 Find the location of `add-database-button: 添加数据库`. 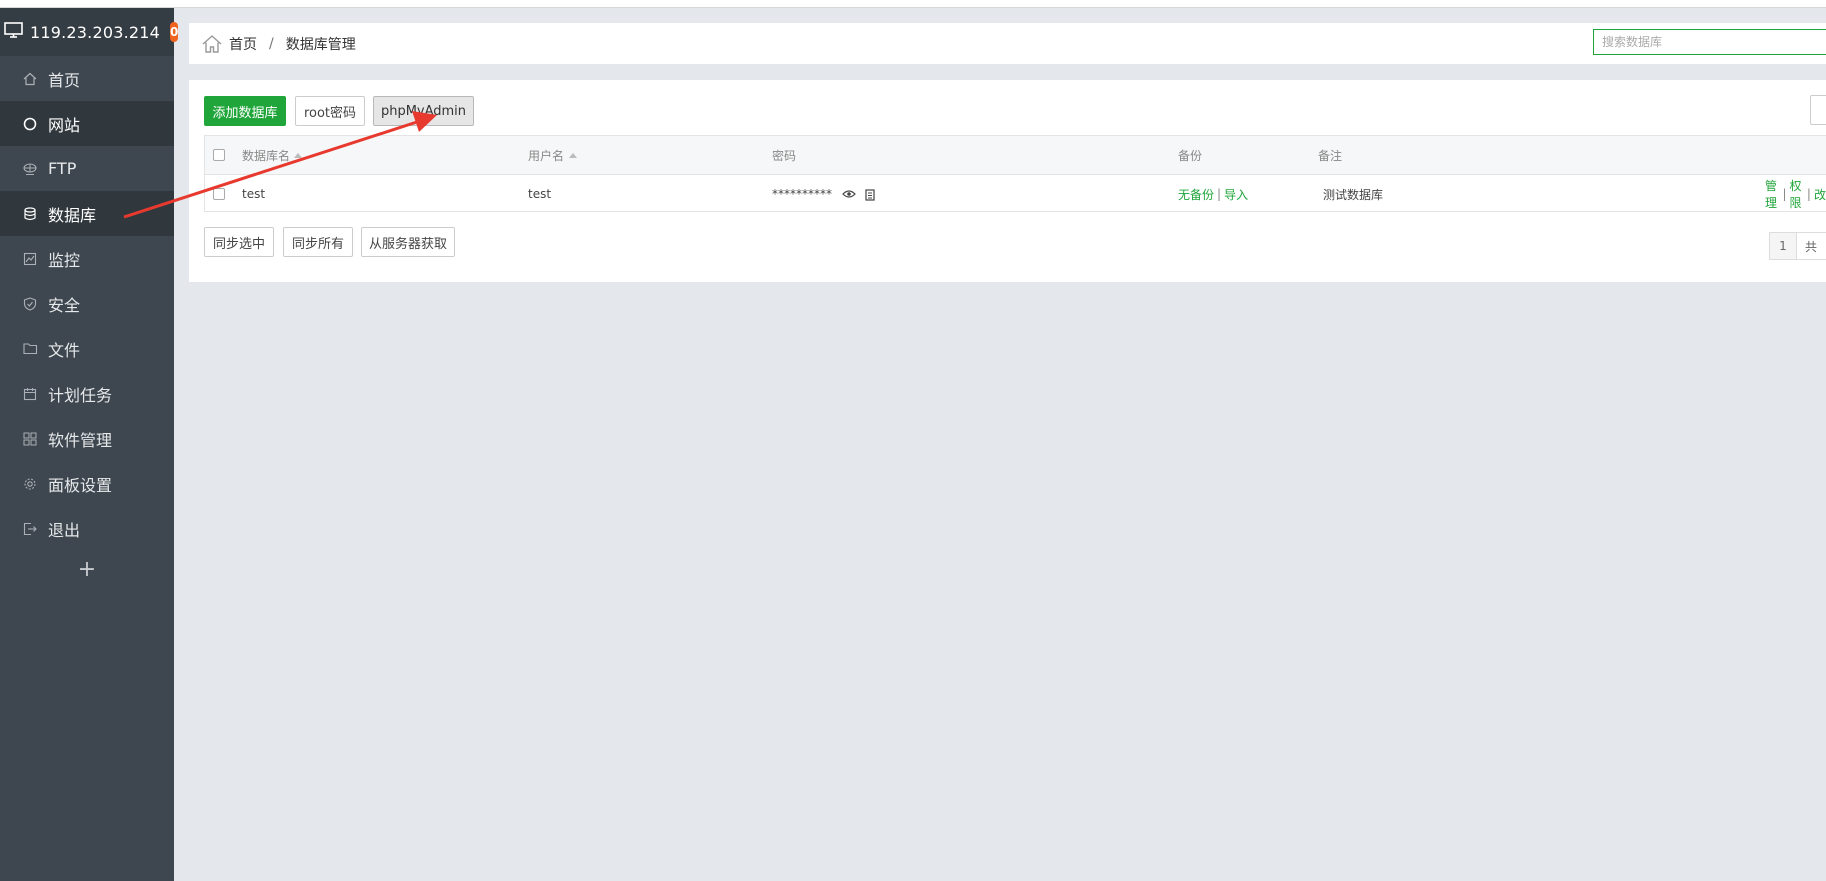

add-database-button: 添加数据库 is located at coordinates (245, 111).